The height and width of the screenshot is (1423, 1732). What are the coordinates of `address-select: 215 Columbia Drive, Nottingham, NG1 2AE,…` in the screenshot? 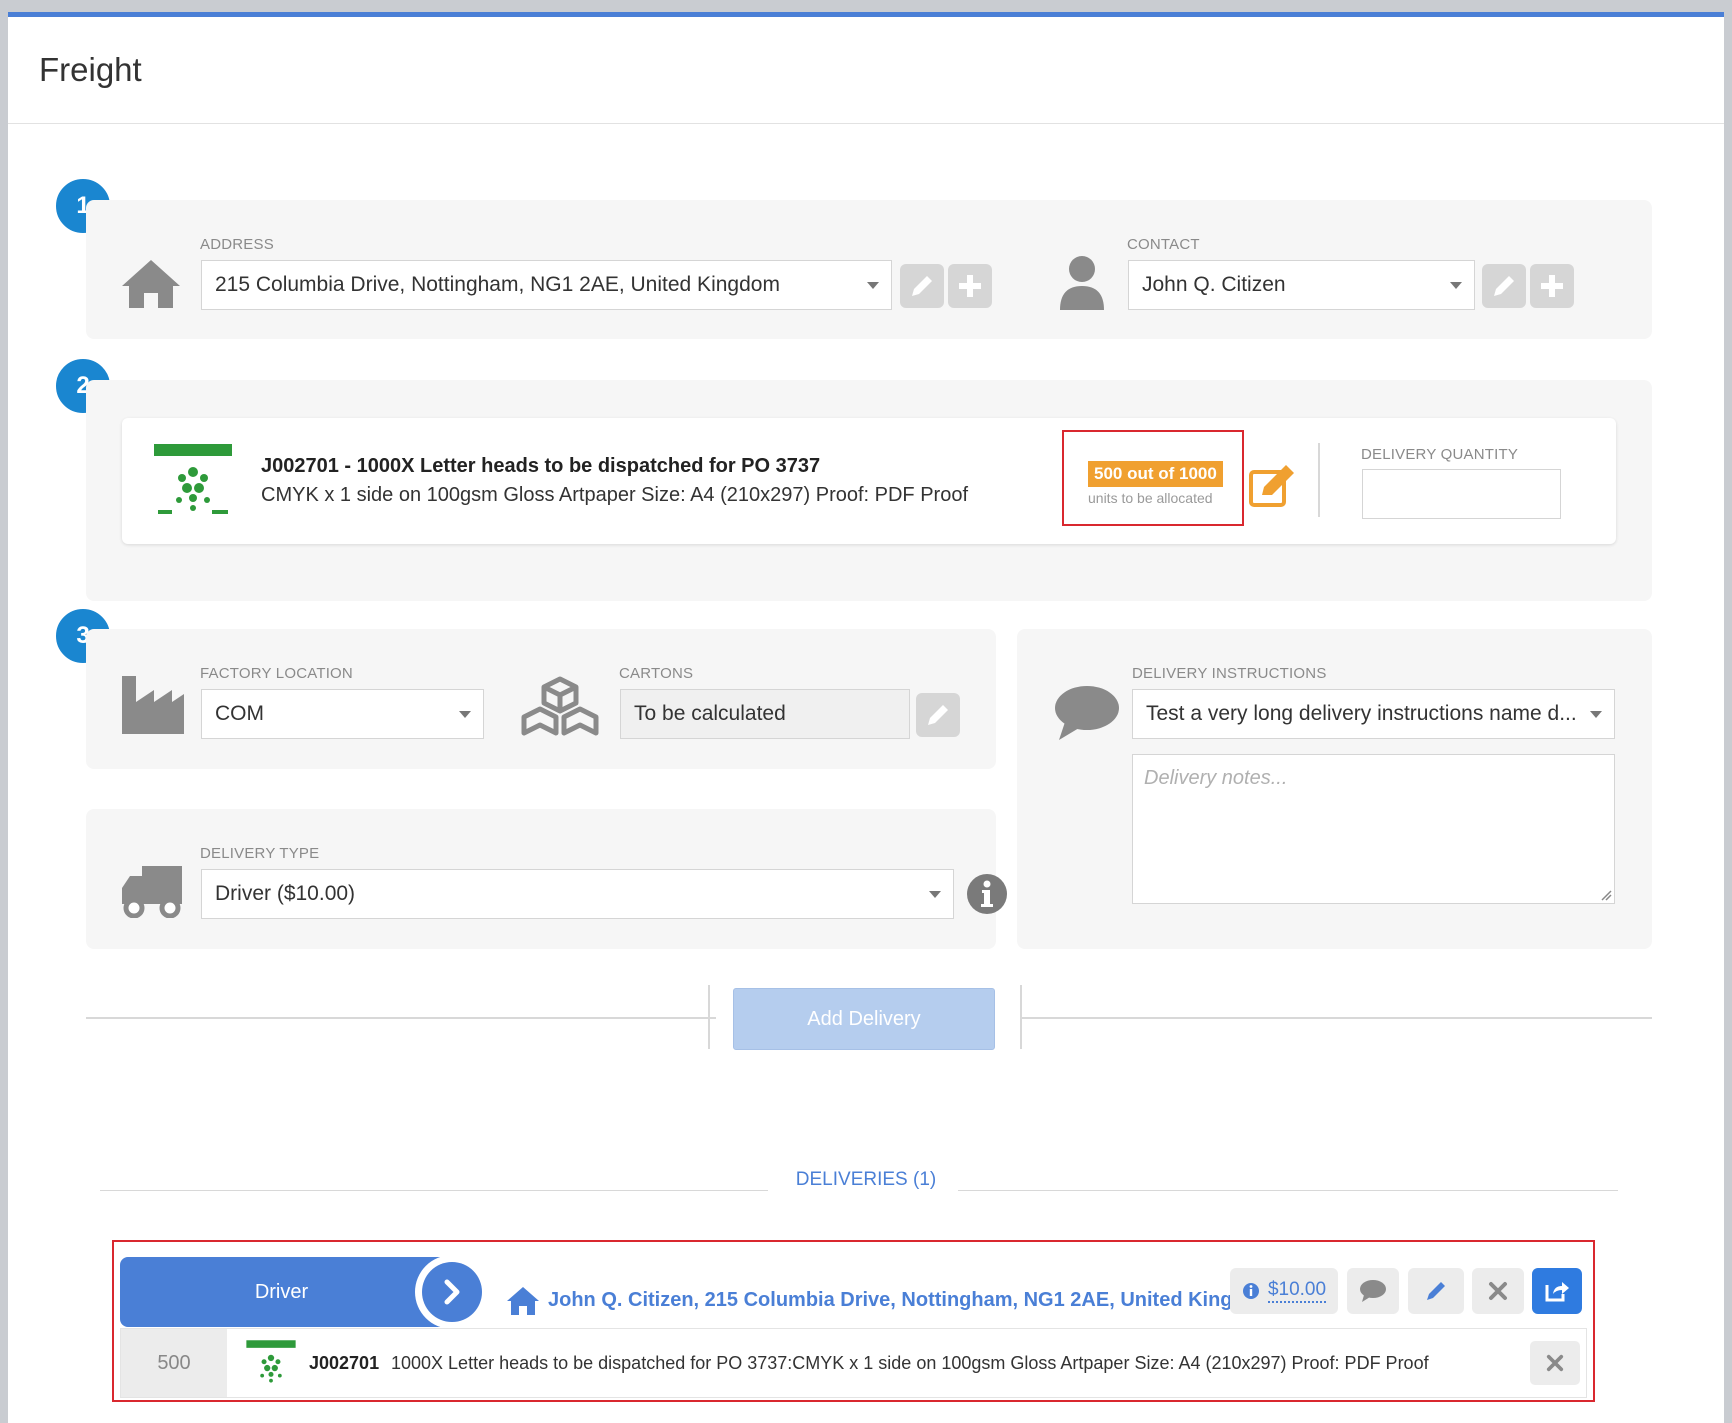 It's located at (546, 285).